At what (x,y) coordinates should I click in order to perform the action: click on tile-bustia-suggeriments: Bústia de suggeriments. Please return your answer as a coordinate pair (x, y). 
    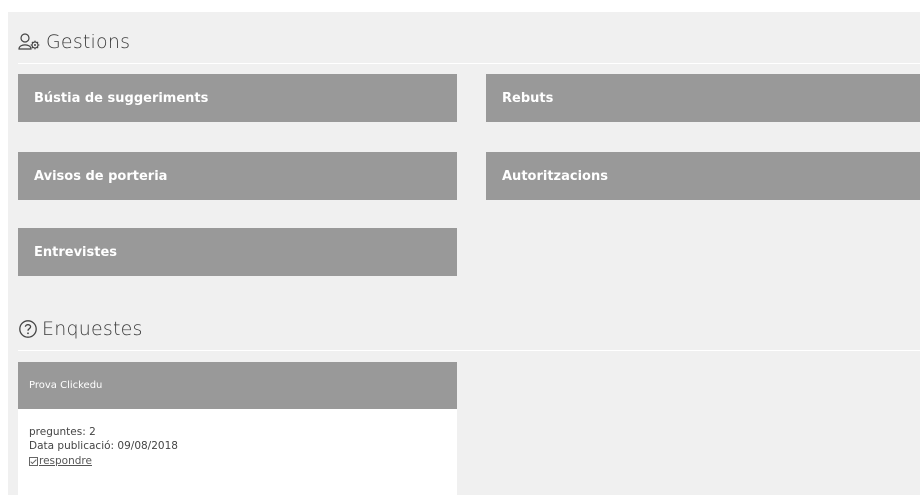
    Looking at the image, I should click on (237, 98).